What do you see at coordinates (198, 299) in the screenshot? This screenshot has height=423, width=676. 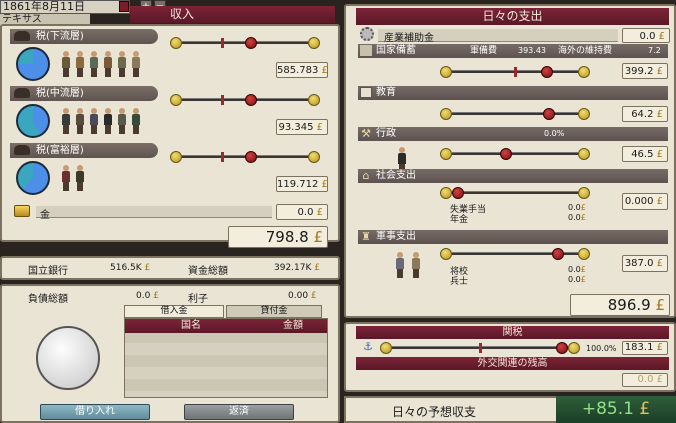 I see `interest-label: 利子` at bounding box center [198, 299].